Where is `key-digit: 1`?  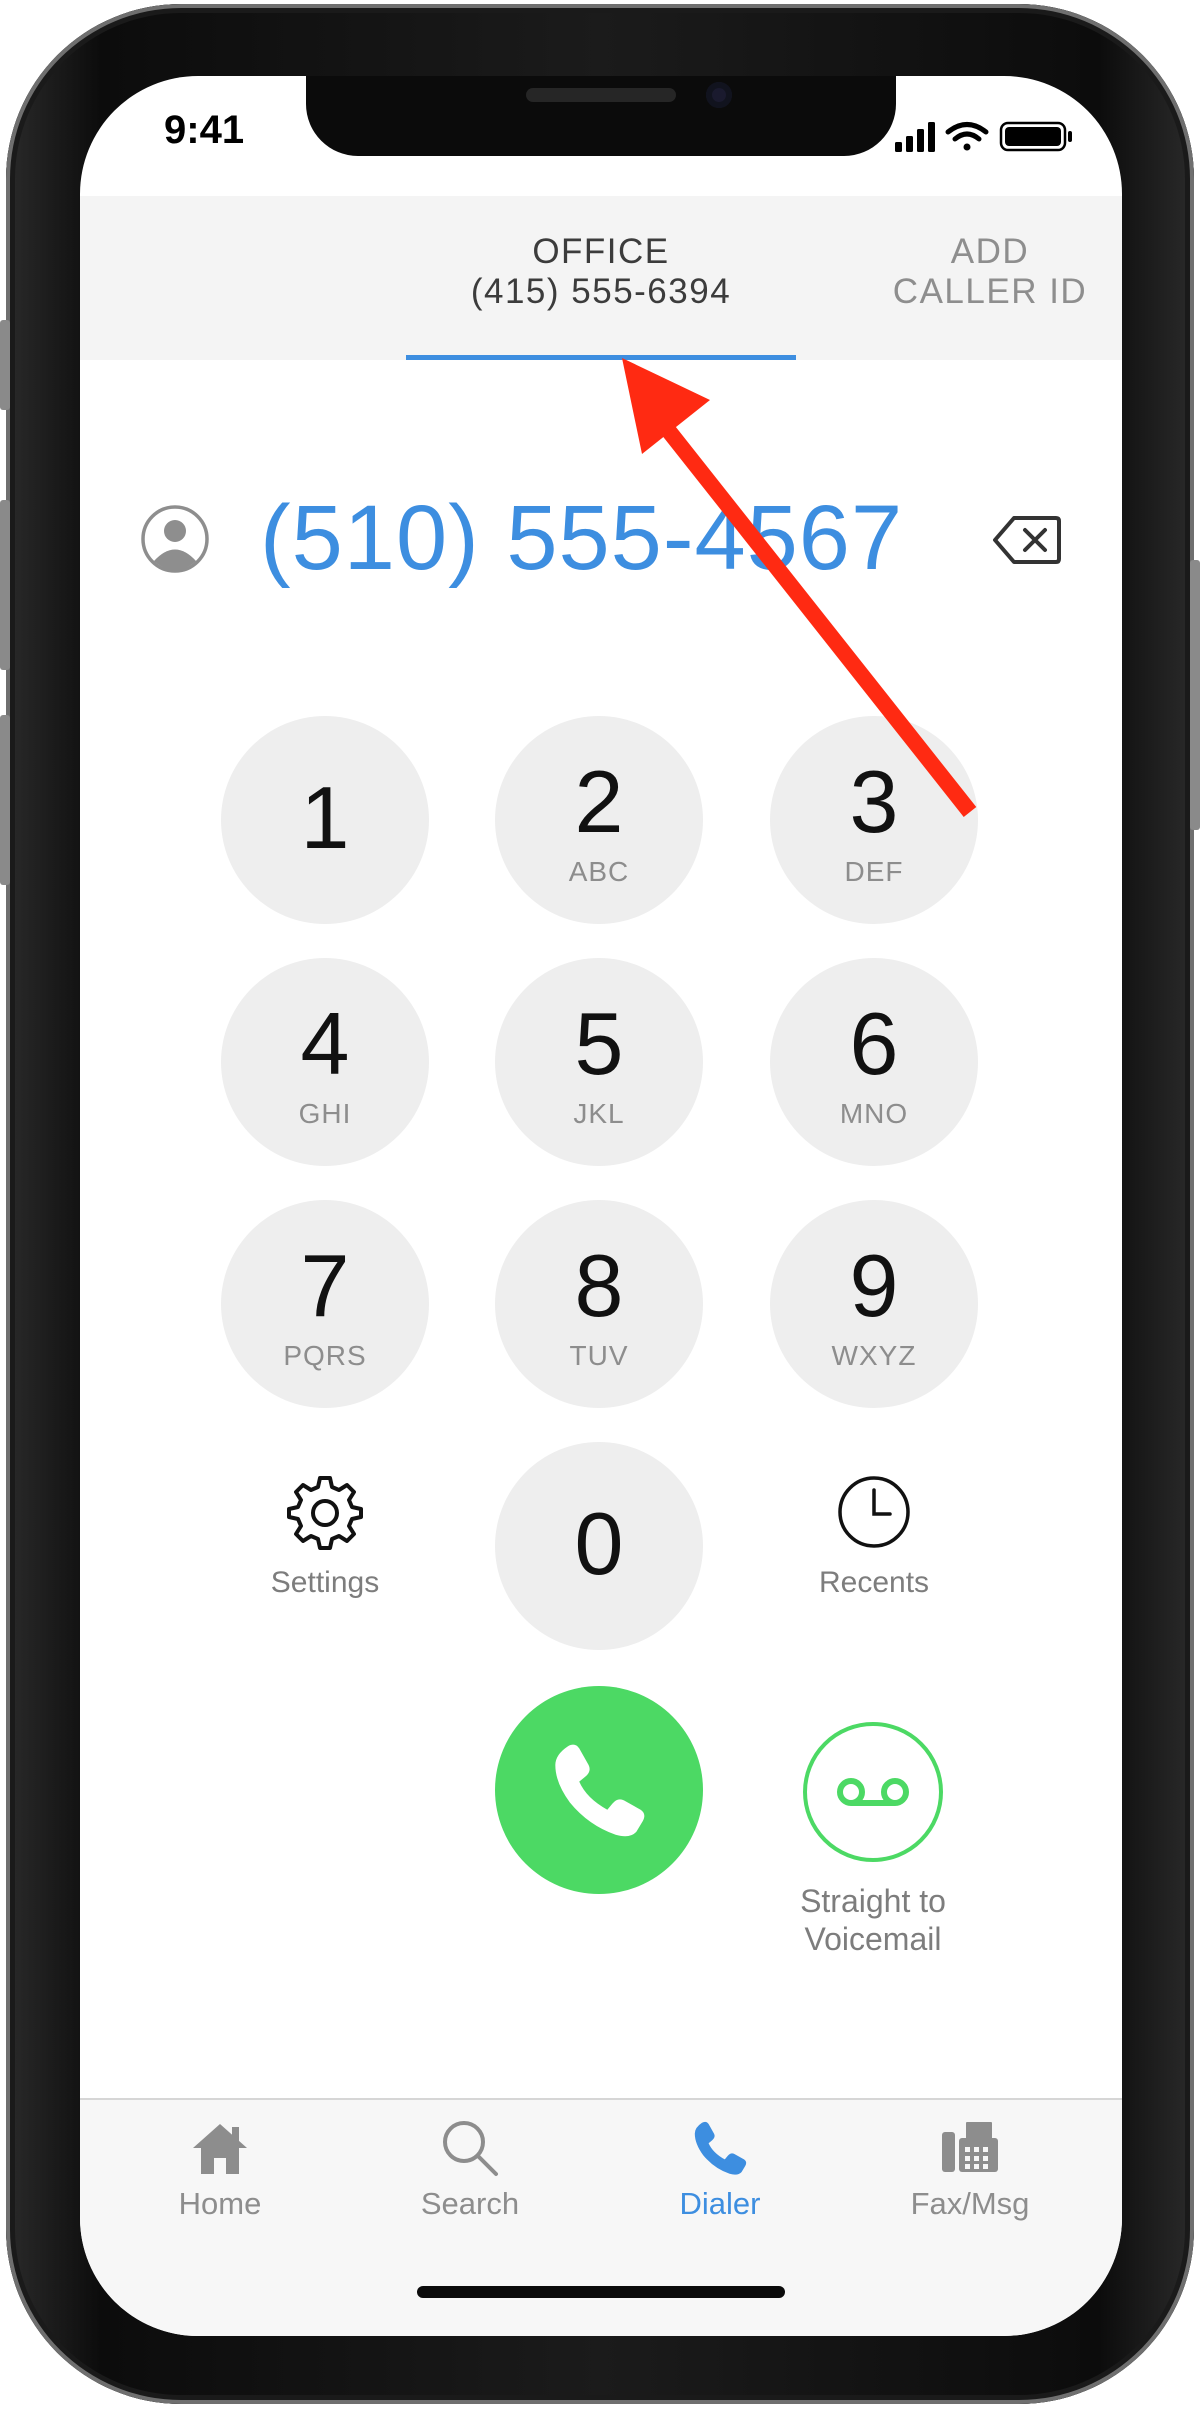
key-digit: 1 is located at coordinates (325, 817).